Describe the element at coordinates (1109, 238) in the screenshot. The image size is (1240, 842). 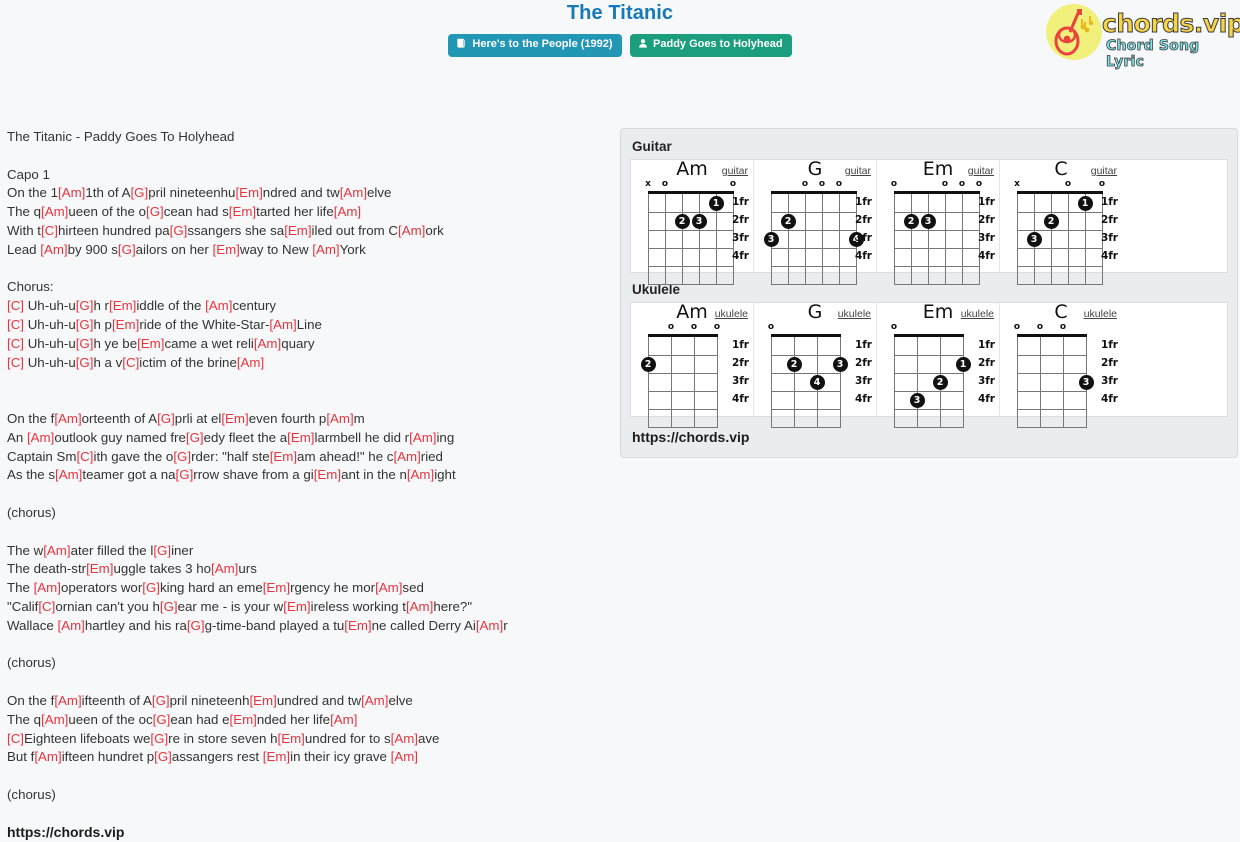
I see `fret-label: 3fr` at that location.